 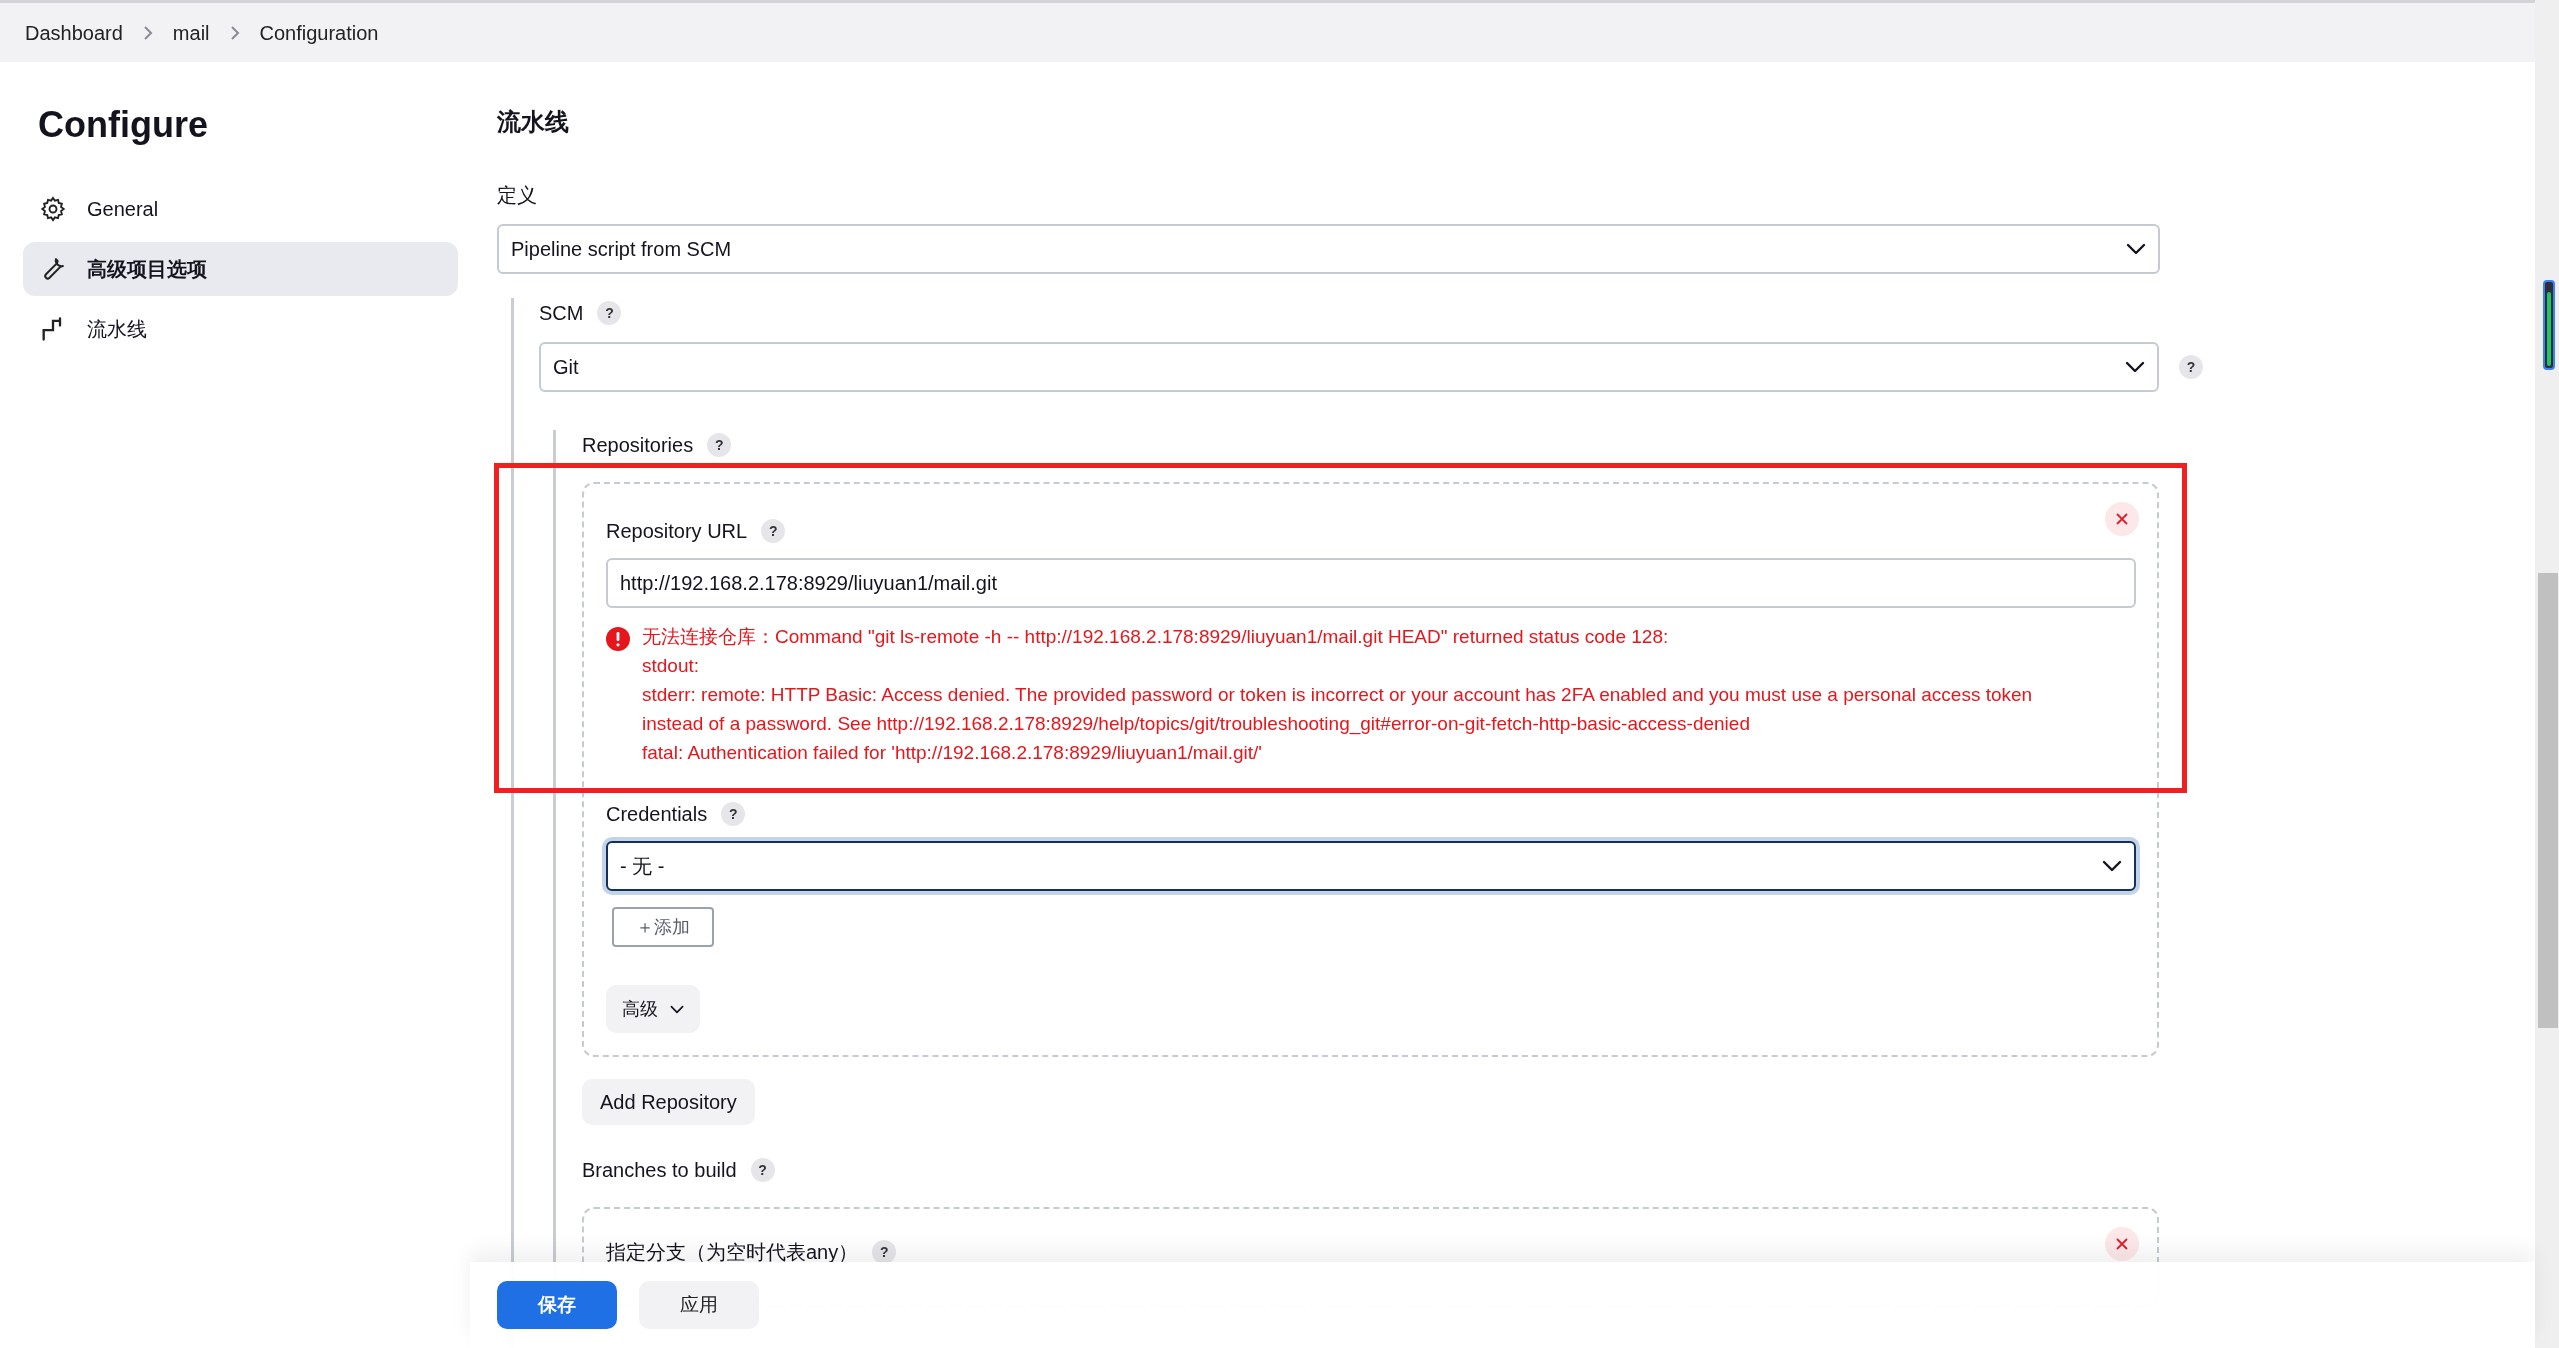 What do you see at coordinates (668, 1102) in the screenshot?
I see `add-repository-button: Add Repository` at bounding box center [668, 1102].